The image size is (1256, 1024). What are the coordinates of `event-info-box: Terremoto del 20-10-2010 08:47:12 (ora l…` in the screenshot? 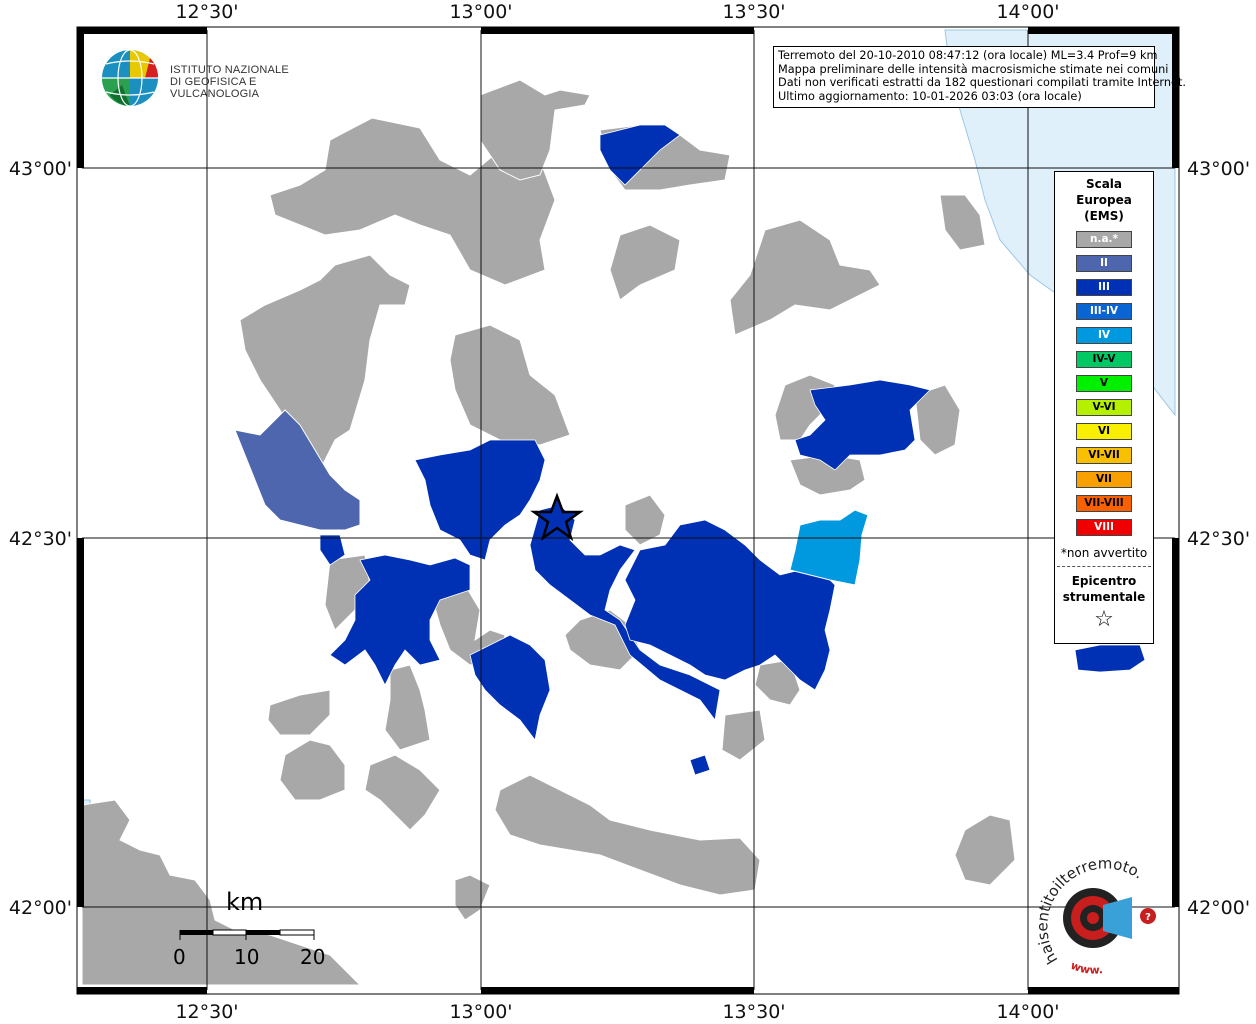 It's located at (980, 77).